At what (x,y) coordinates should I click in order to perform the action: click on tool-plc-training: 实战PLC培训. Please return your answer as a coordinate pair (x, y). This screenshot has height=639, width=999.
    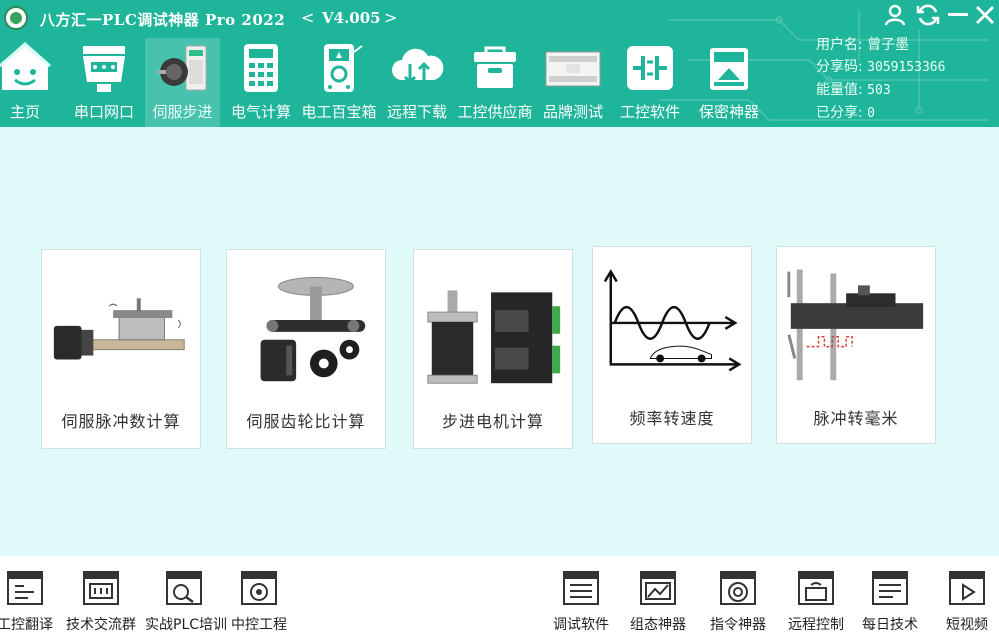
    Looking at the image, I should click on (186, 602).